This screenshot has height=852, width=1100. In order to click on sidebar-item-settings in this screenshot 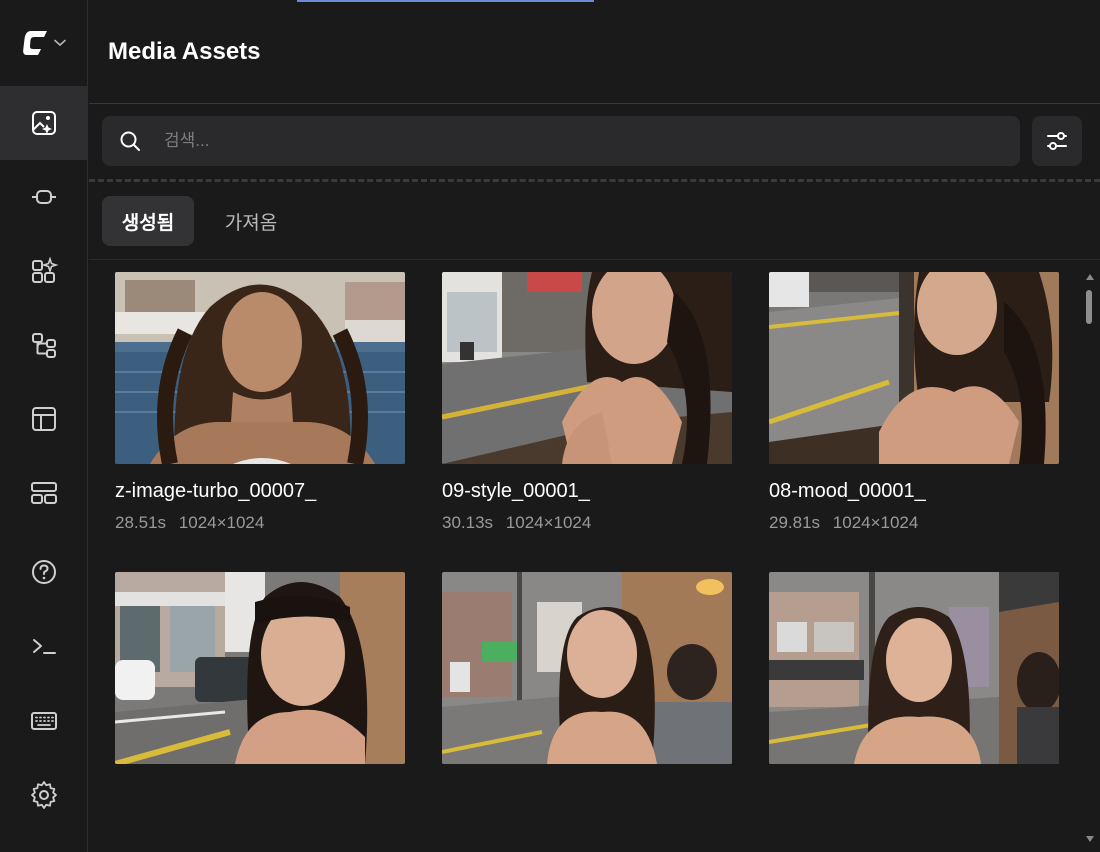, I will do `click(44, 795)`.